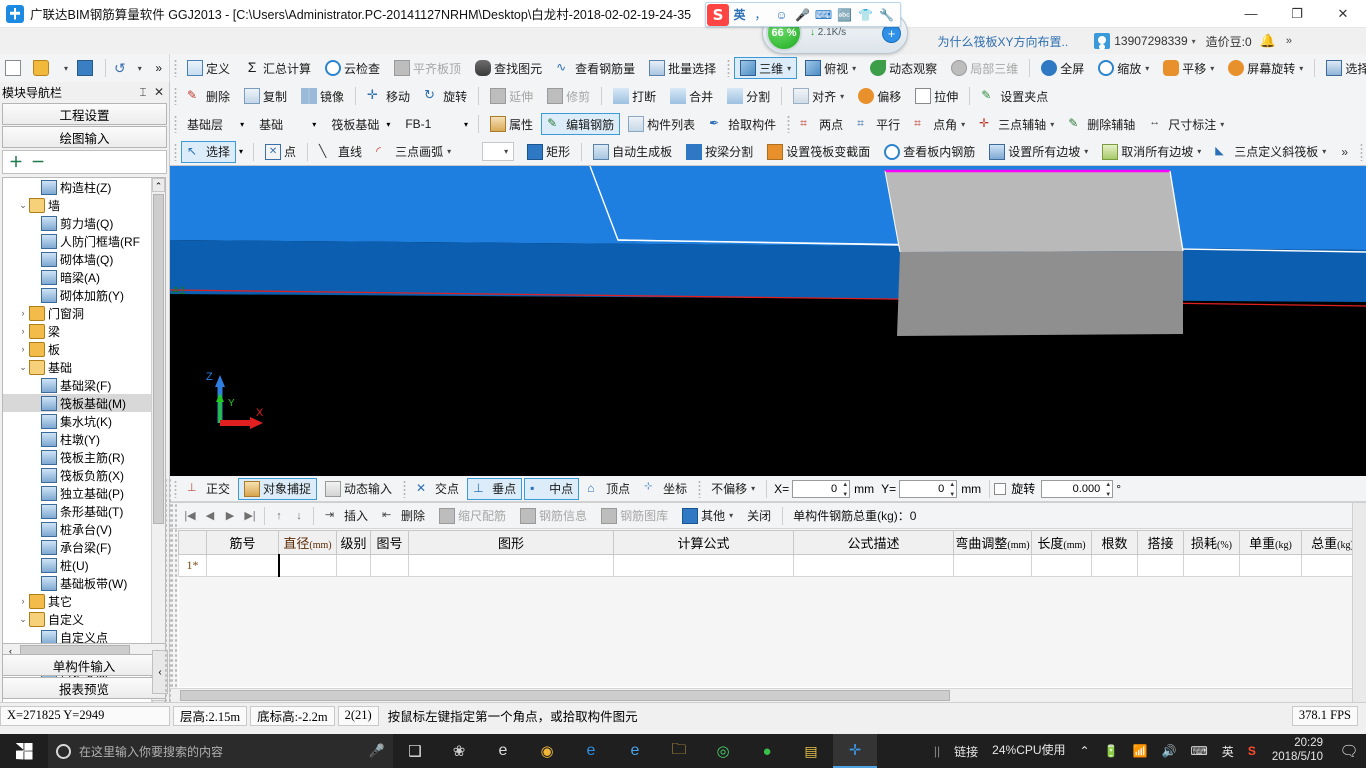  What do you see at coordinates (158, 68) in the screenshot?
I see `qat-overflow-button: »` at bounding box center [158, 68].